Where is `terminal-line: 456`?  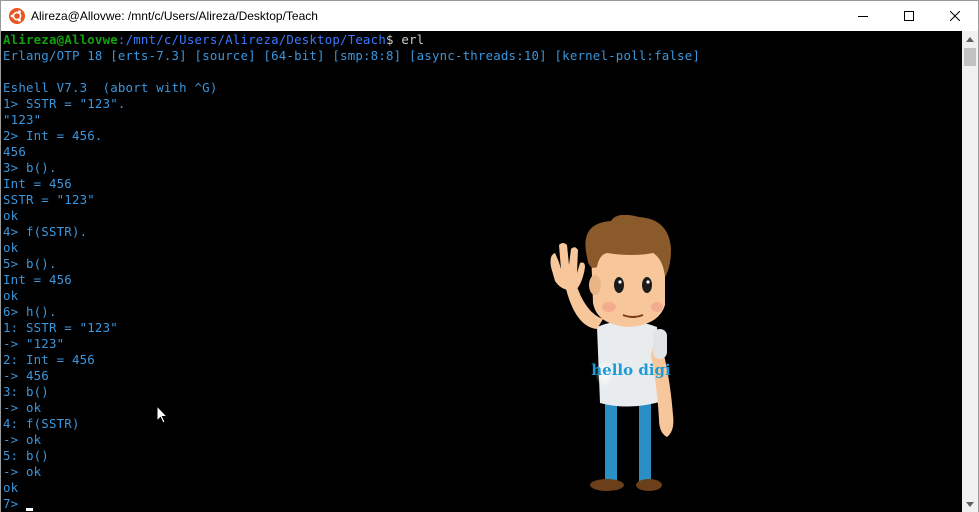 terminal-line: 456 is located at coordinates (14, 151).